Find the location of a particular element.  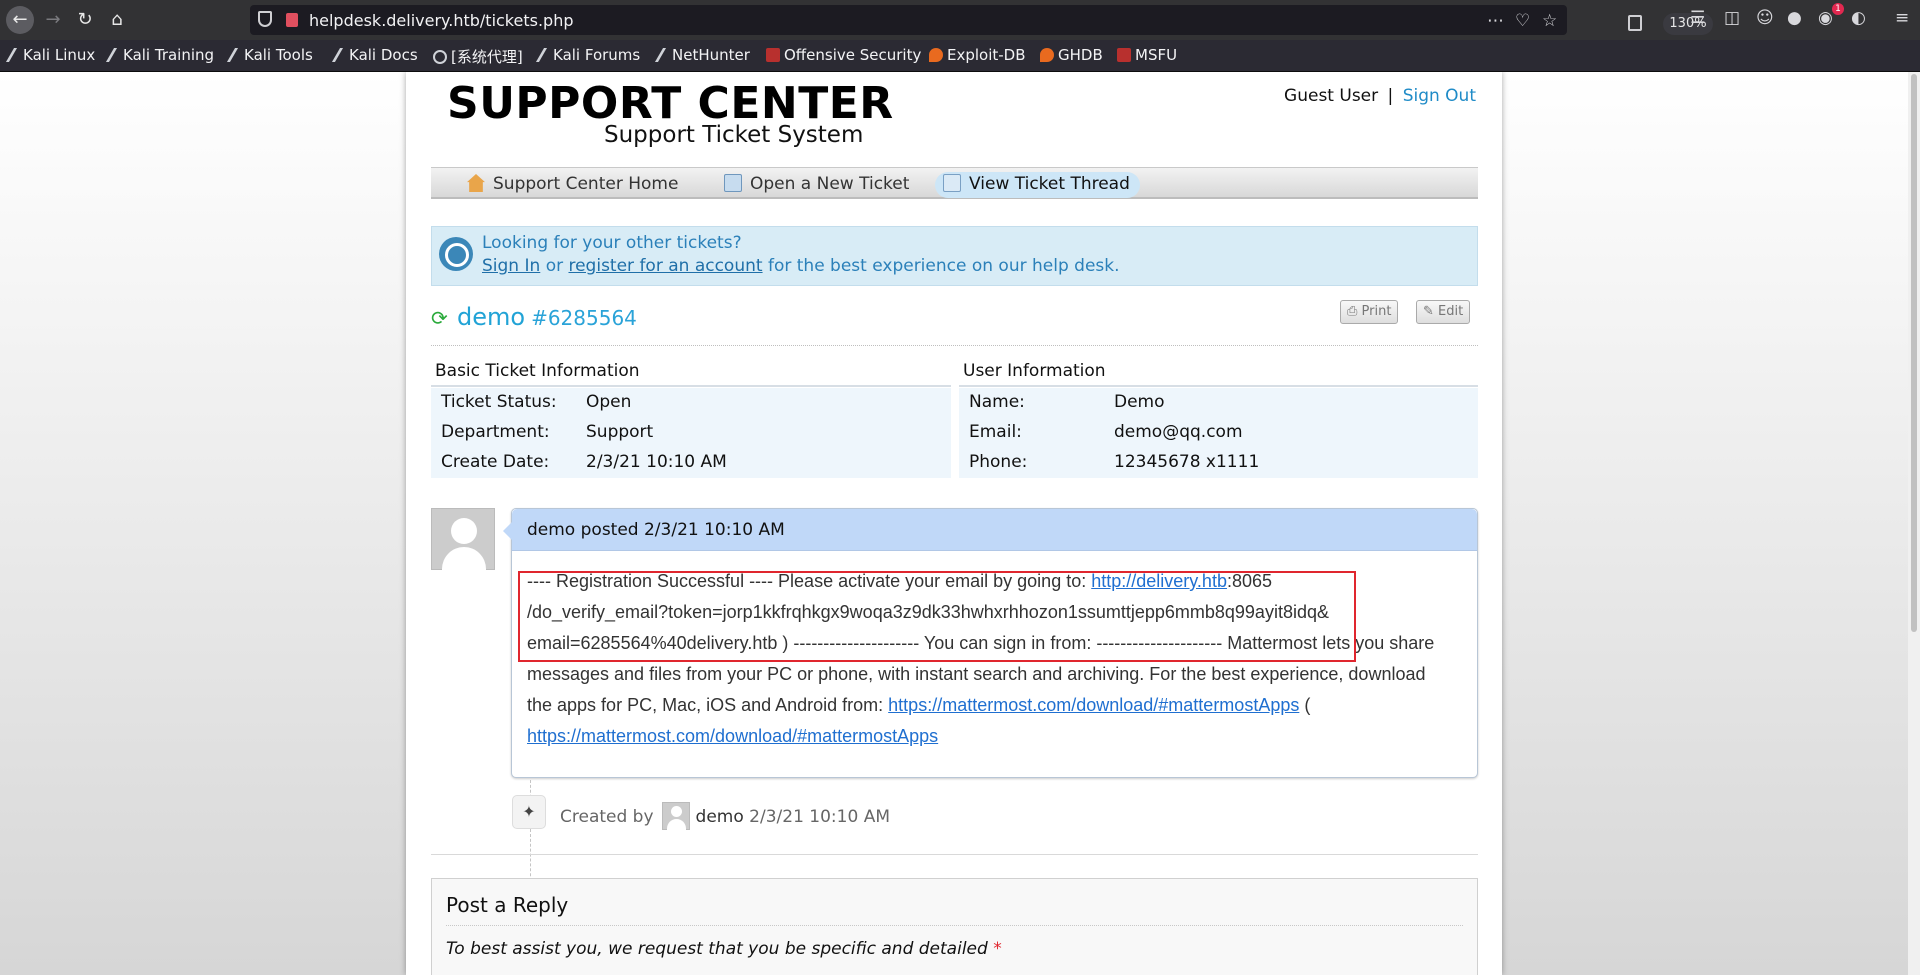

bookmark-2: Kali Tools is located at coordinates (269, 55).